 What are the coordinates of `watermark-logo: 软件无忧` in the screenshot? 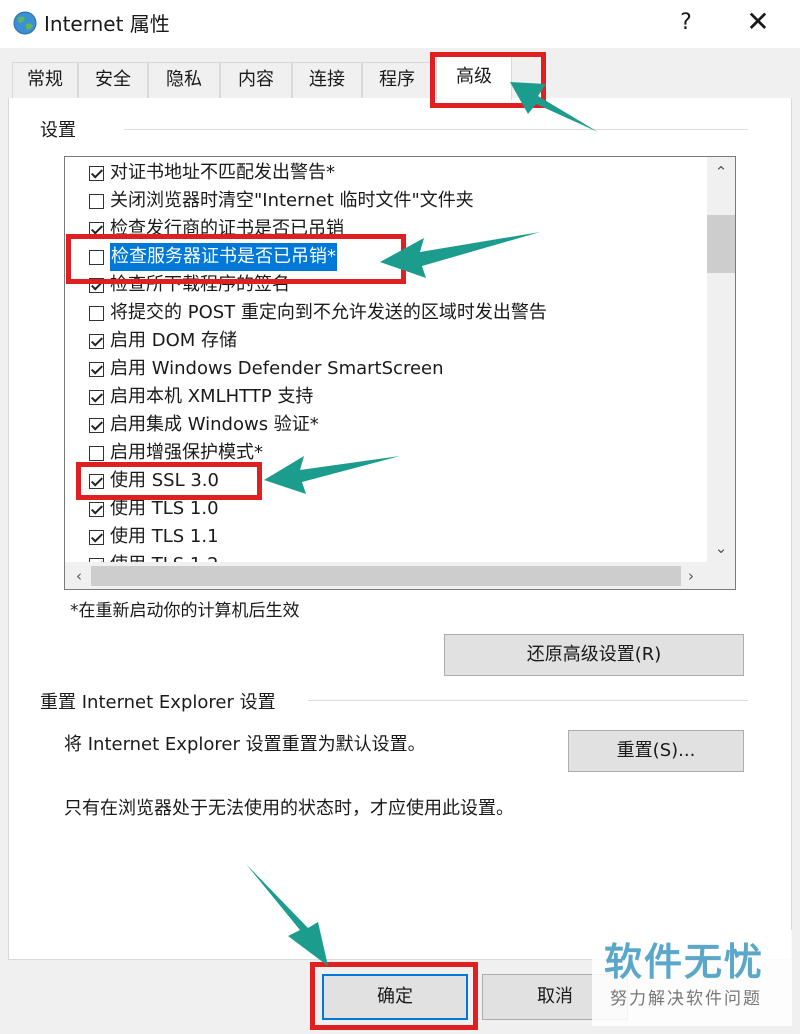 It's located at (684, 962).